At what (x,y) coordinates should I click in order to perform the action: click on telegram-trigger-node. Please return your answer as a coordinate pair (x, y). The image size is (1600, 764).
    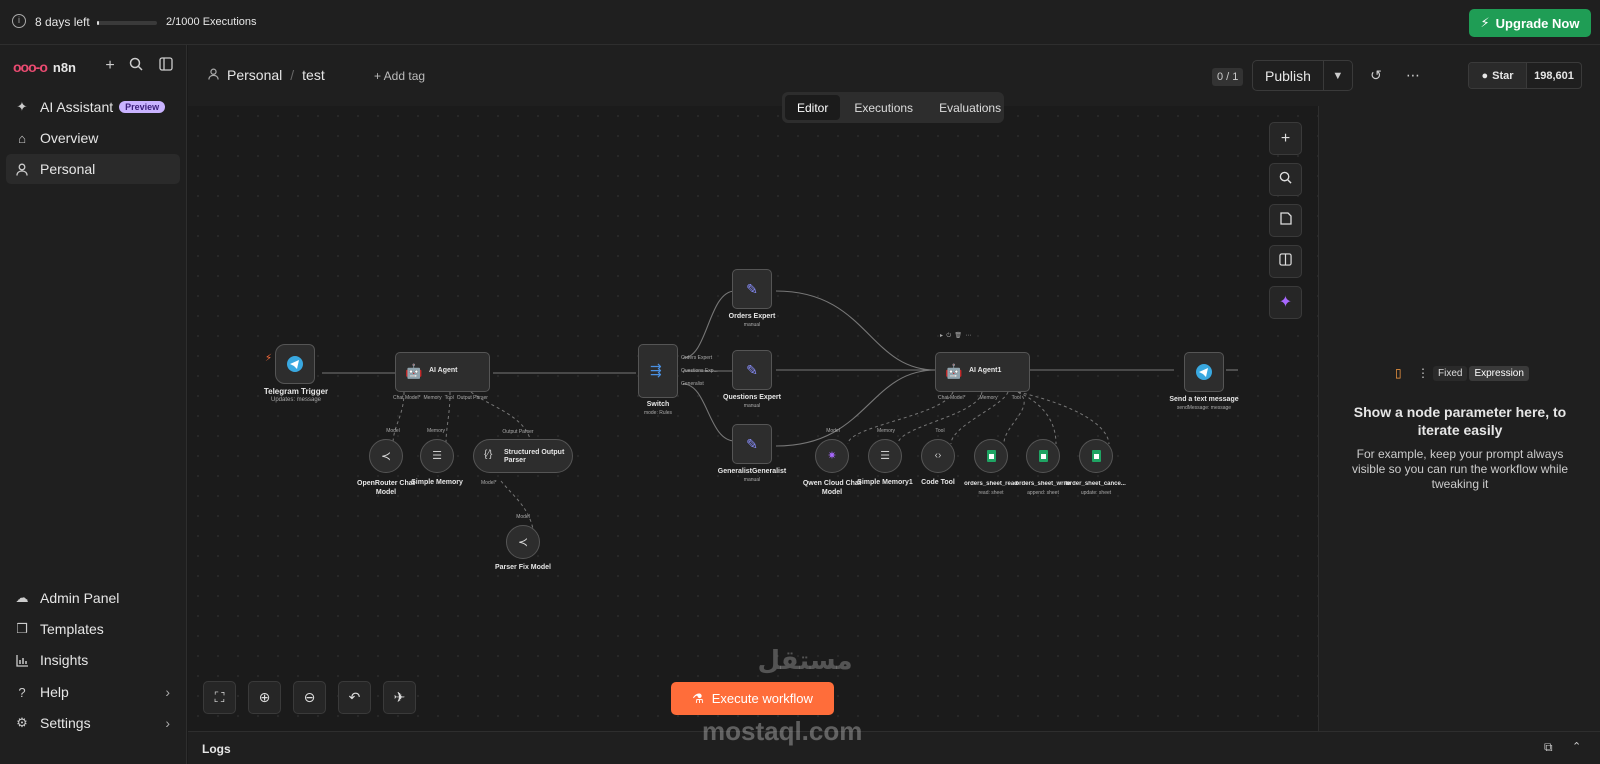
    Looking at the image, I should click on (295, 364).